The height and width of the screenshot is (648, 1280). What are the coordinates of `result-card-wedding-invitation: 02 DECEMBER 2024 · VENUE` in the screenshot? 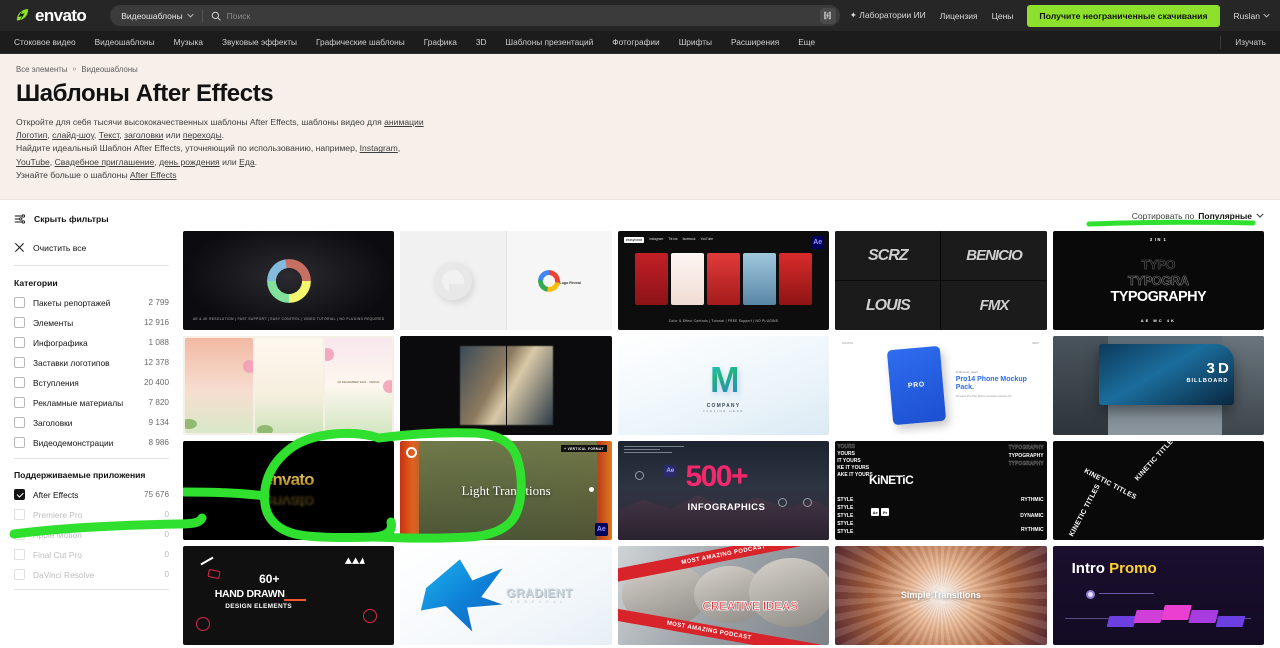 It's located at (289, 386).